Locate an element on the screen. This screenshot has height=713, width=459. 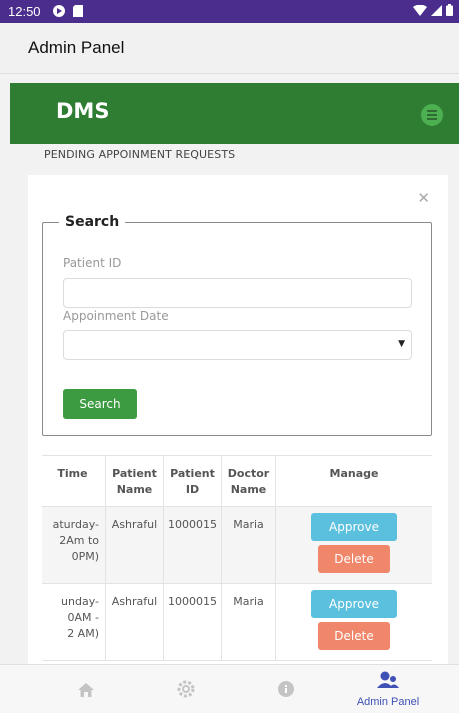
app-notification-icon is located at coordinates (59, 13).